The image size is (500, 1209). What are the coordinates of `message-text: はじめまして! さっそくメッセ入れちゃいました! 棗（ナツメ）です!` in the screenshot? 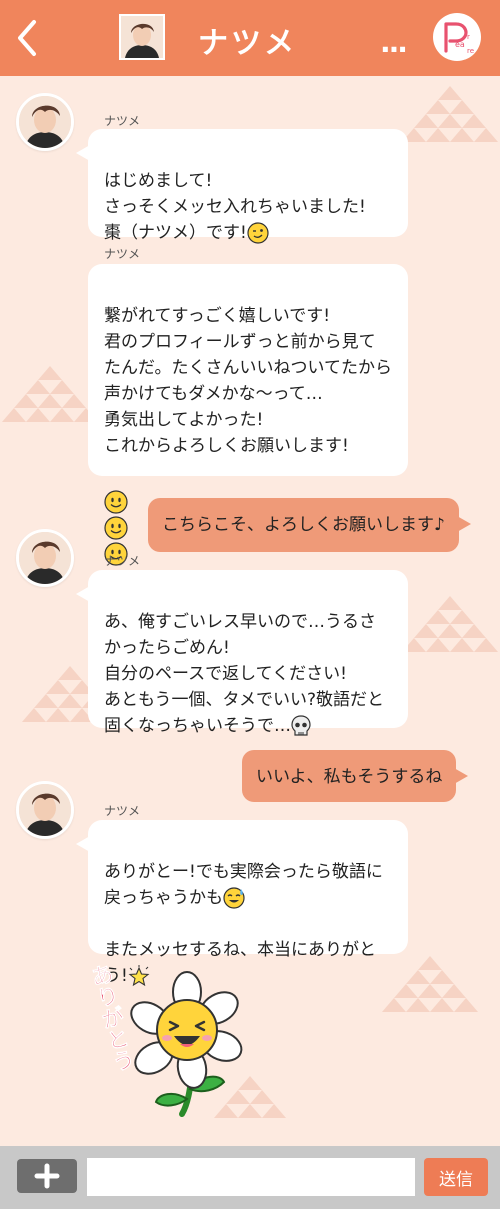 It's located at (235, 207).